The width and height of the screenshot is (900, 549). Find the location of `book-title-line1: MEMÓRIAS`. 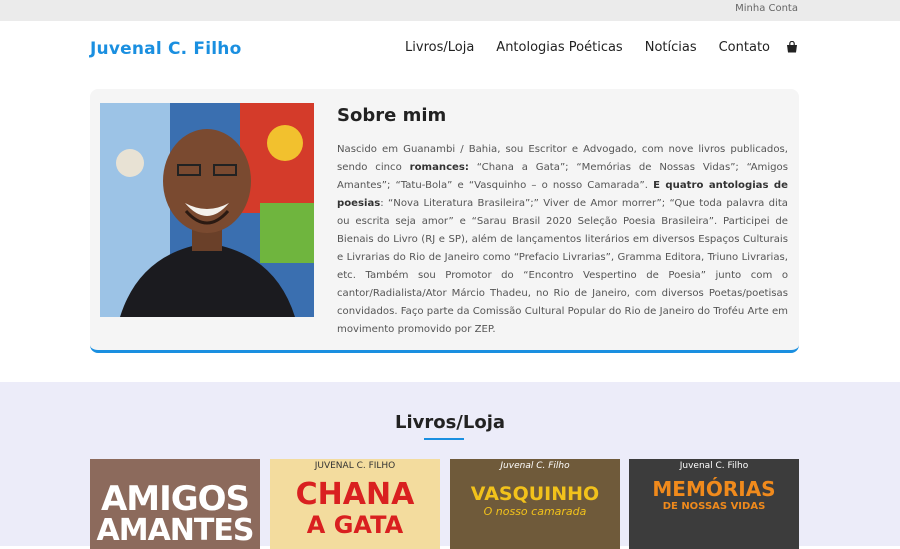

book-title-line1: MEMÓRIAS is located at coordinates (714, 489).